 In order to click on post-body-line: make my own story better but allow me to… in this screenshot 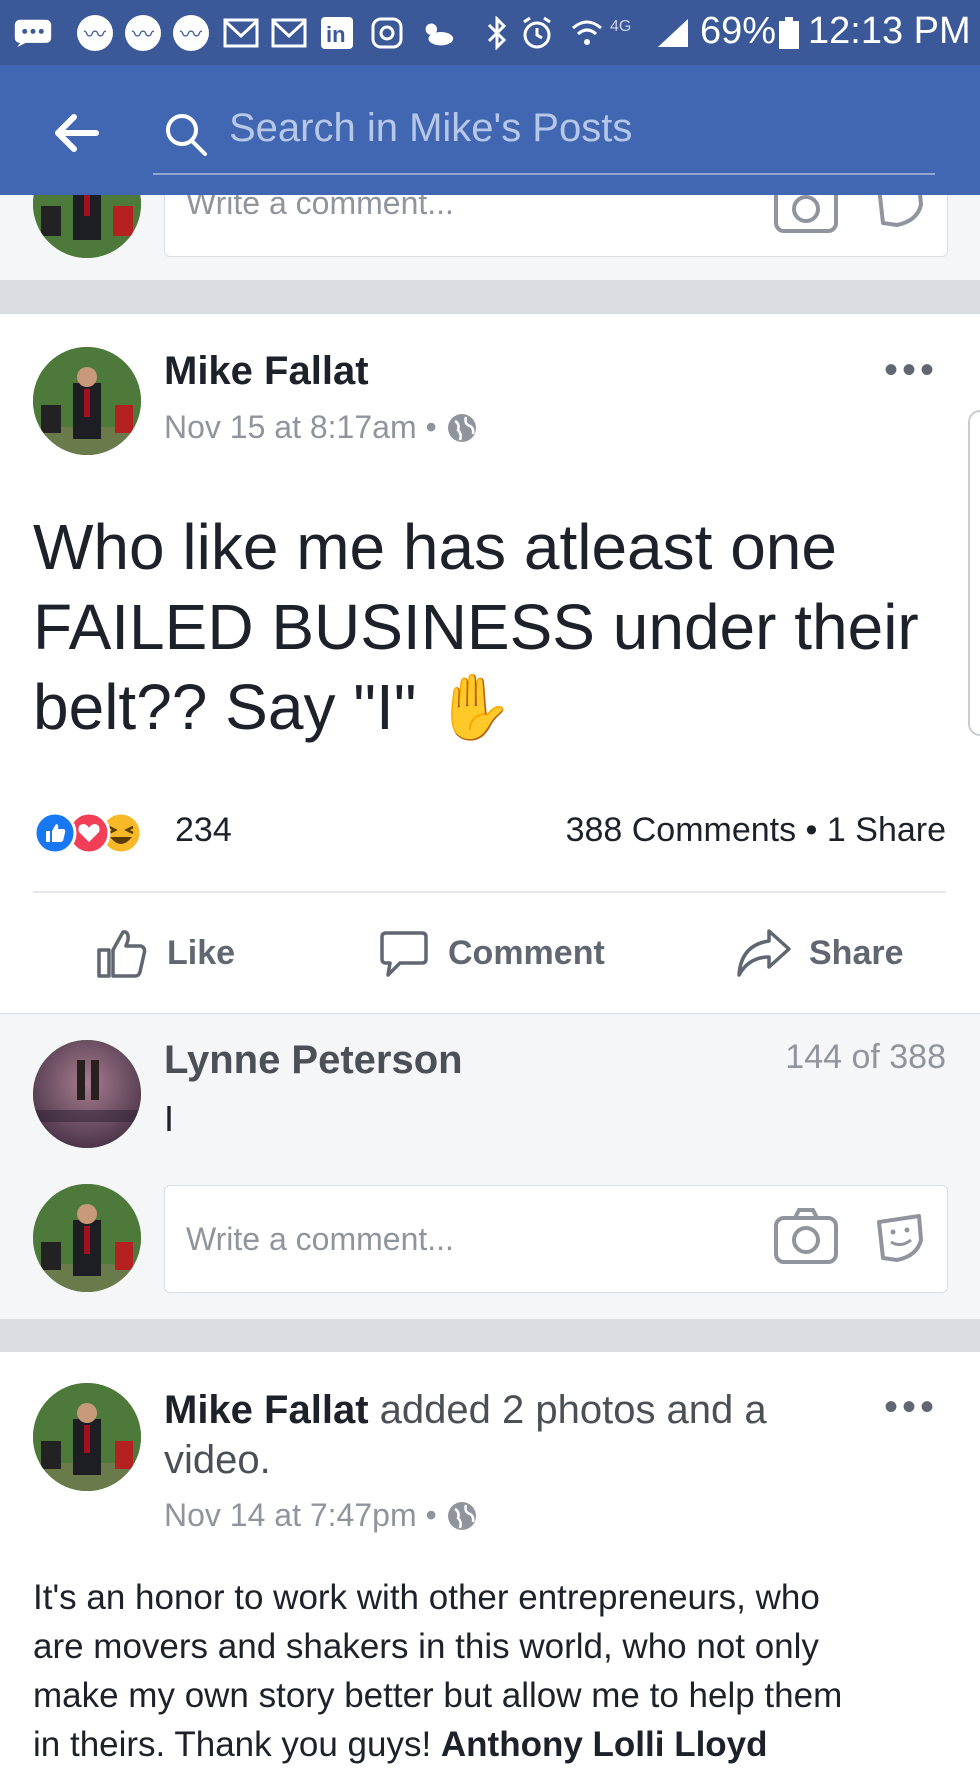, I will do `click(438, 1695)`.